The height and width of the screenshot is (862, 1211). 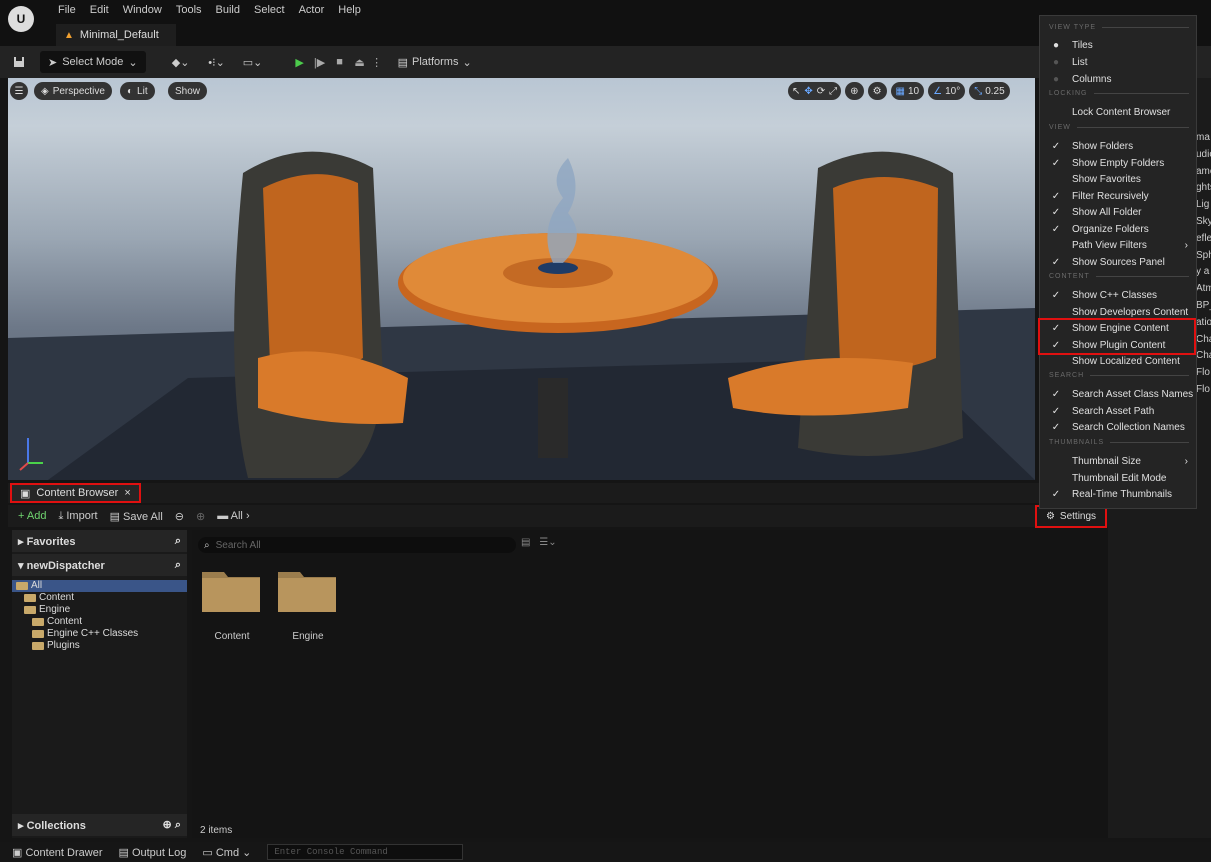 What do you see at coordinates (99, 646) in the screenshot?
I see `tree-item-plugins: Plugins` at bounding box center [99, 646].